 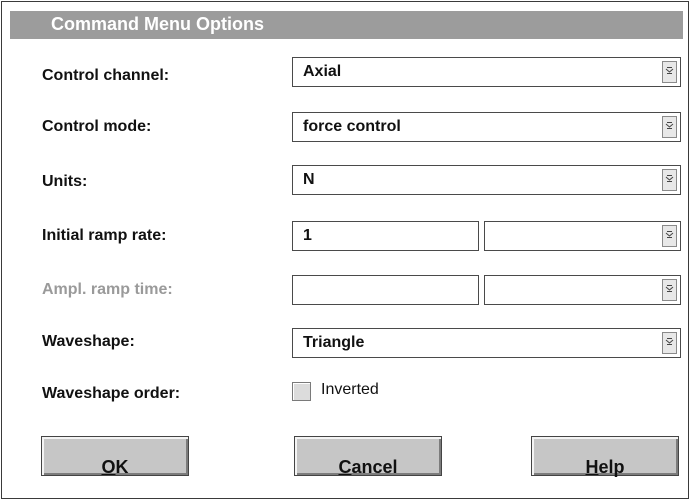 I want to click on control-mode-dropdown: force control, so click(x=486, y=127).